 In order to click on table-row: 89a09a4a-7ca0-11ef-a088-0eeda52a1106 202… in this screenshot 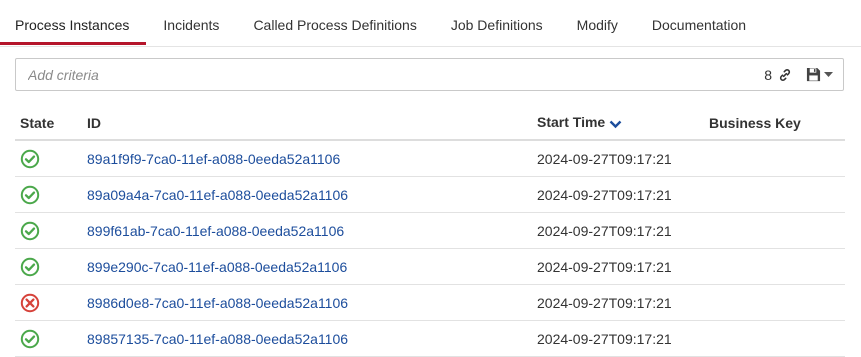, I will do `click(430, 194)`.